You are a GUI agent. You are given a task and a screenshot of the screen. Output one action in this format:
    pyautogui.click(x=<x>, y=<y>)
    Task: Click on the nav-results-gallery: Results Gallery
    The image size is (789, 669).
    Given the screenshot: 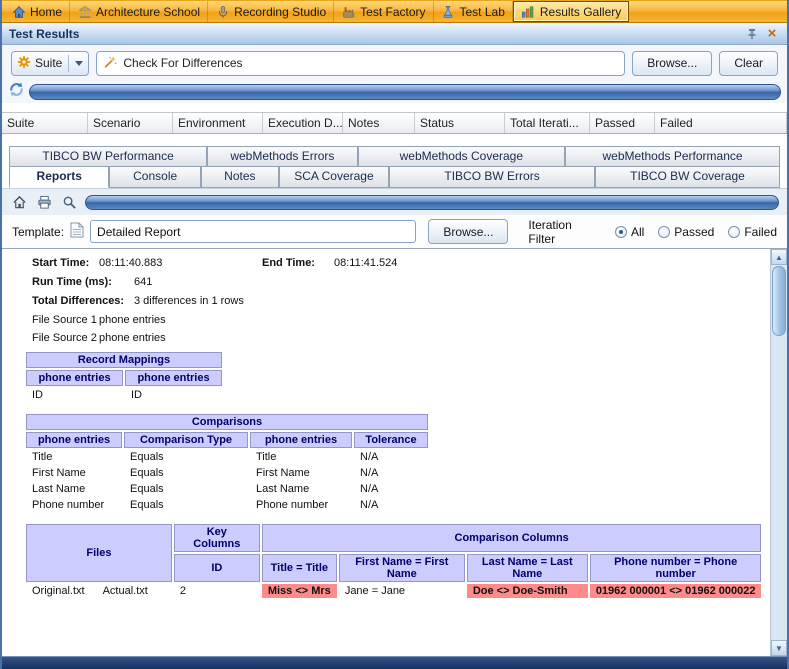 What is the action you would take?
    pyautogui.click(x=571, y=11)
    